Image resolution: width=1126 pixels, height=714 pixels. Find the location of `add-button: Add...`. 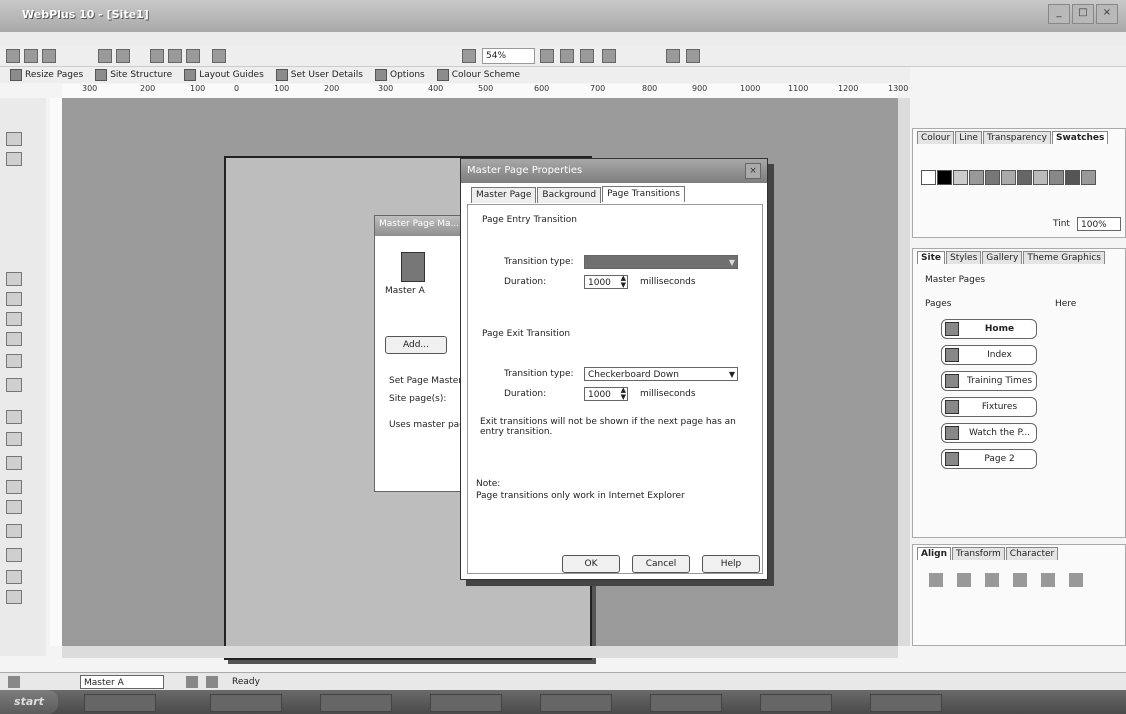

add-button: Add... is located at coordinates (416, 345).